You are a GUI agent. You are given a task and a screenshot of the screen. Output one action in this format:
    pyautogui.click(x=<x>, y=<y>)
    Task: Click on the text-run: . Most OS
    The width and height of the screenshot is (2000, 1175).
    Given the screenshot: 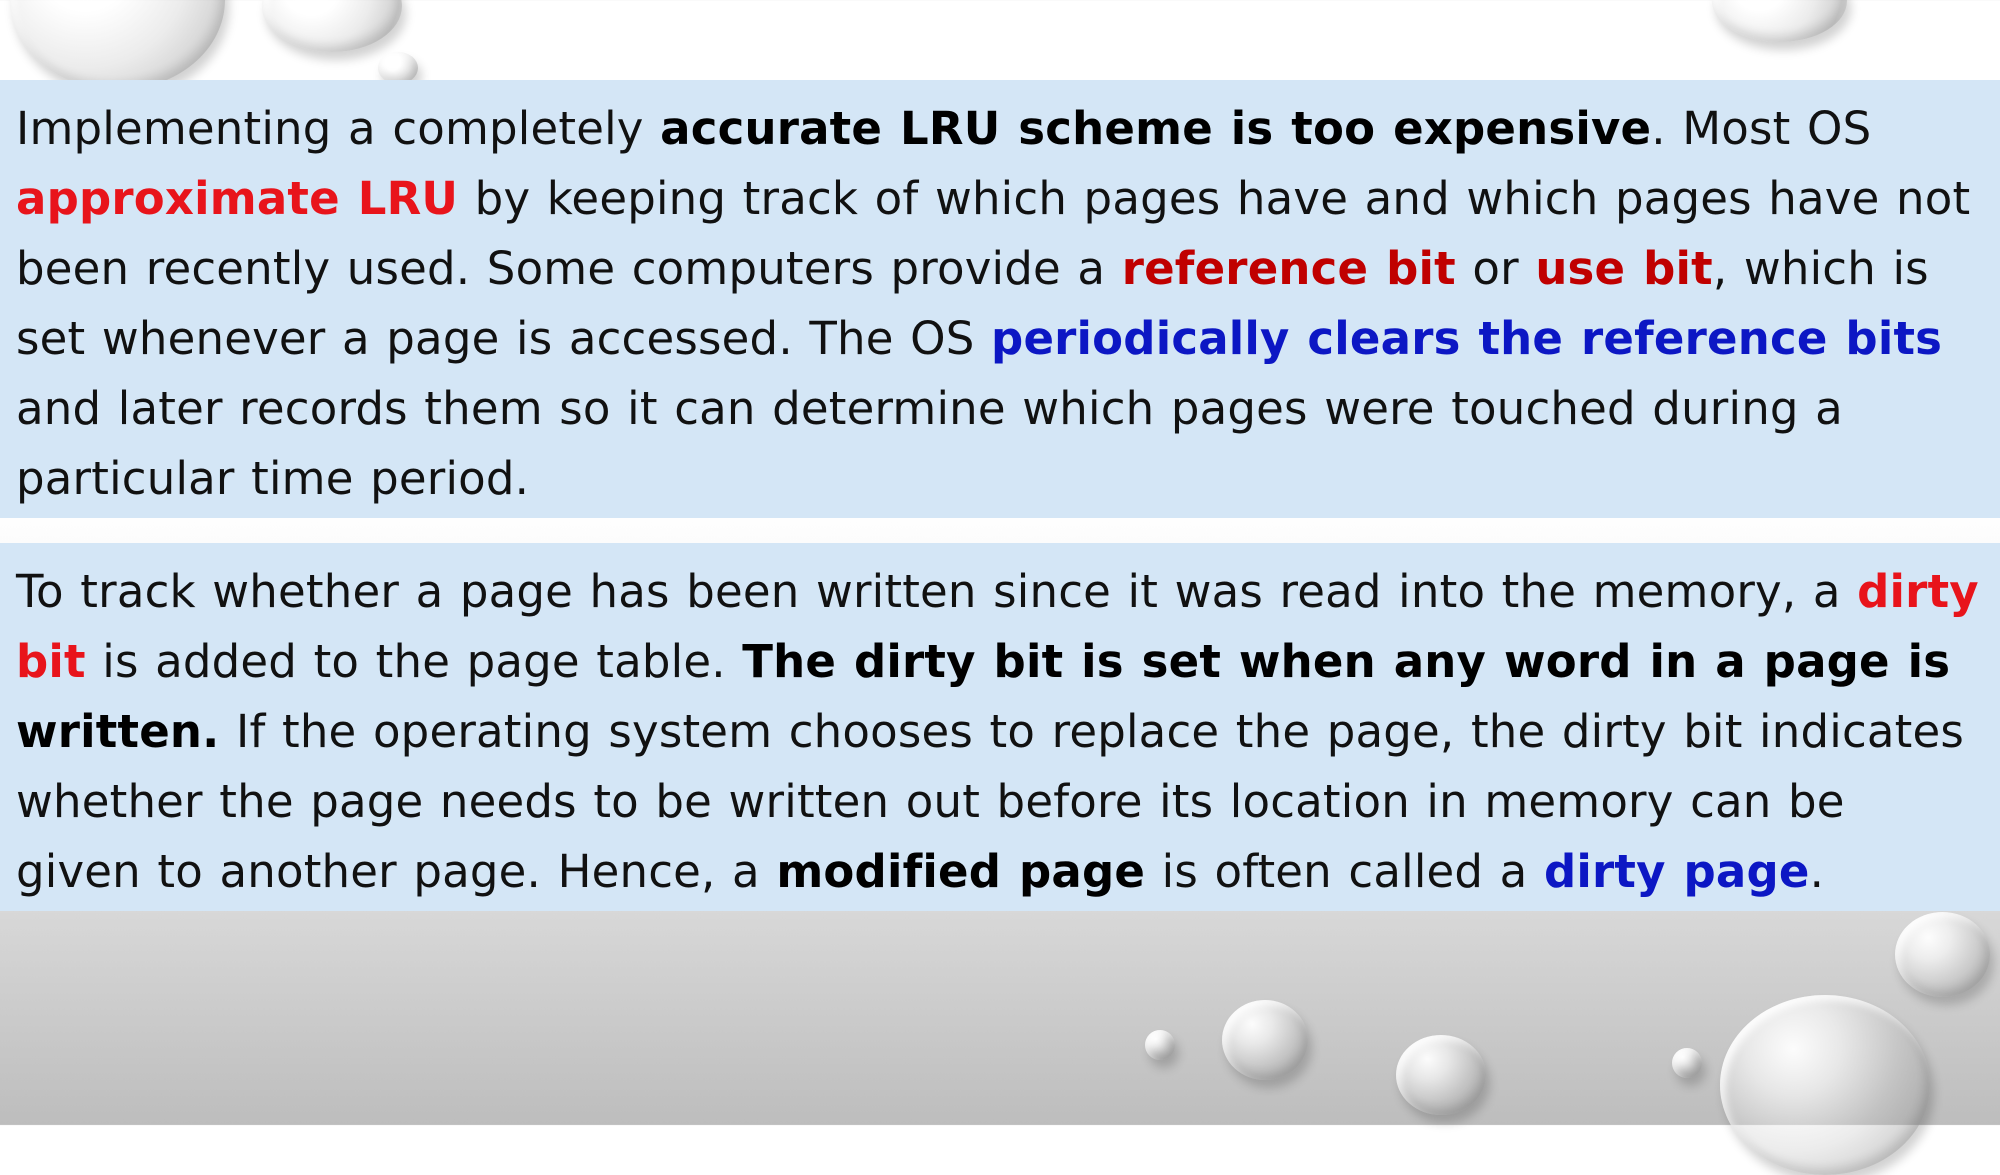 What is the action you would take?
    pyautogui.click(x=1761, y=128)
    